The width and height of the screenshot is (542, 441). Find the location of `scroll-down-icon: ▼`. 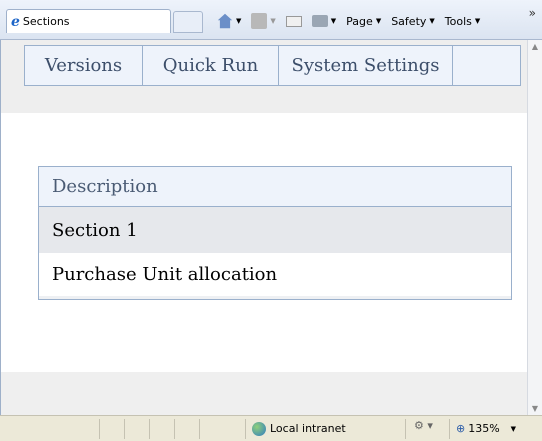

scroll-down-icon: ▼ is located at coordinates (535, 408).